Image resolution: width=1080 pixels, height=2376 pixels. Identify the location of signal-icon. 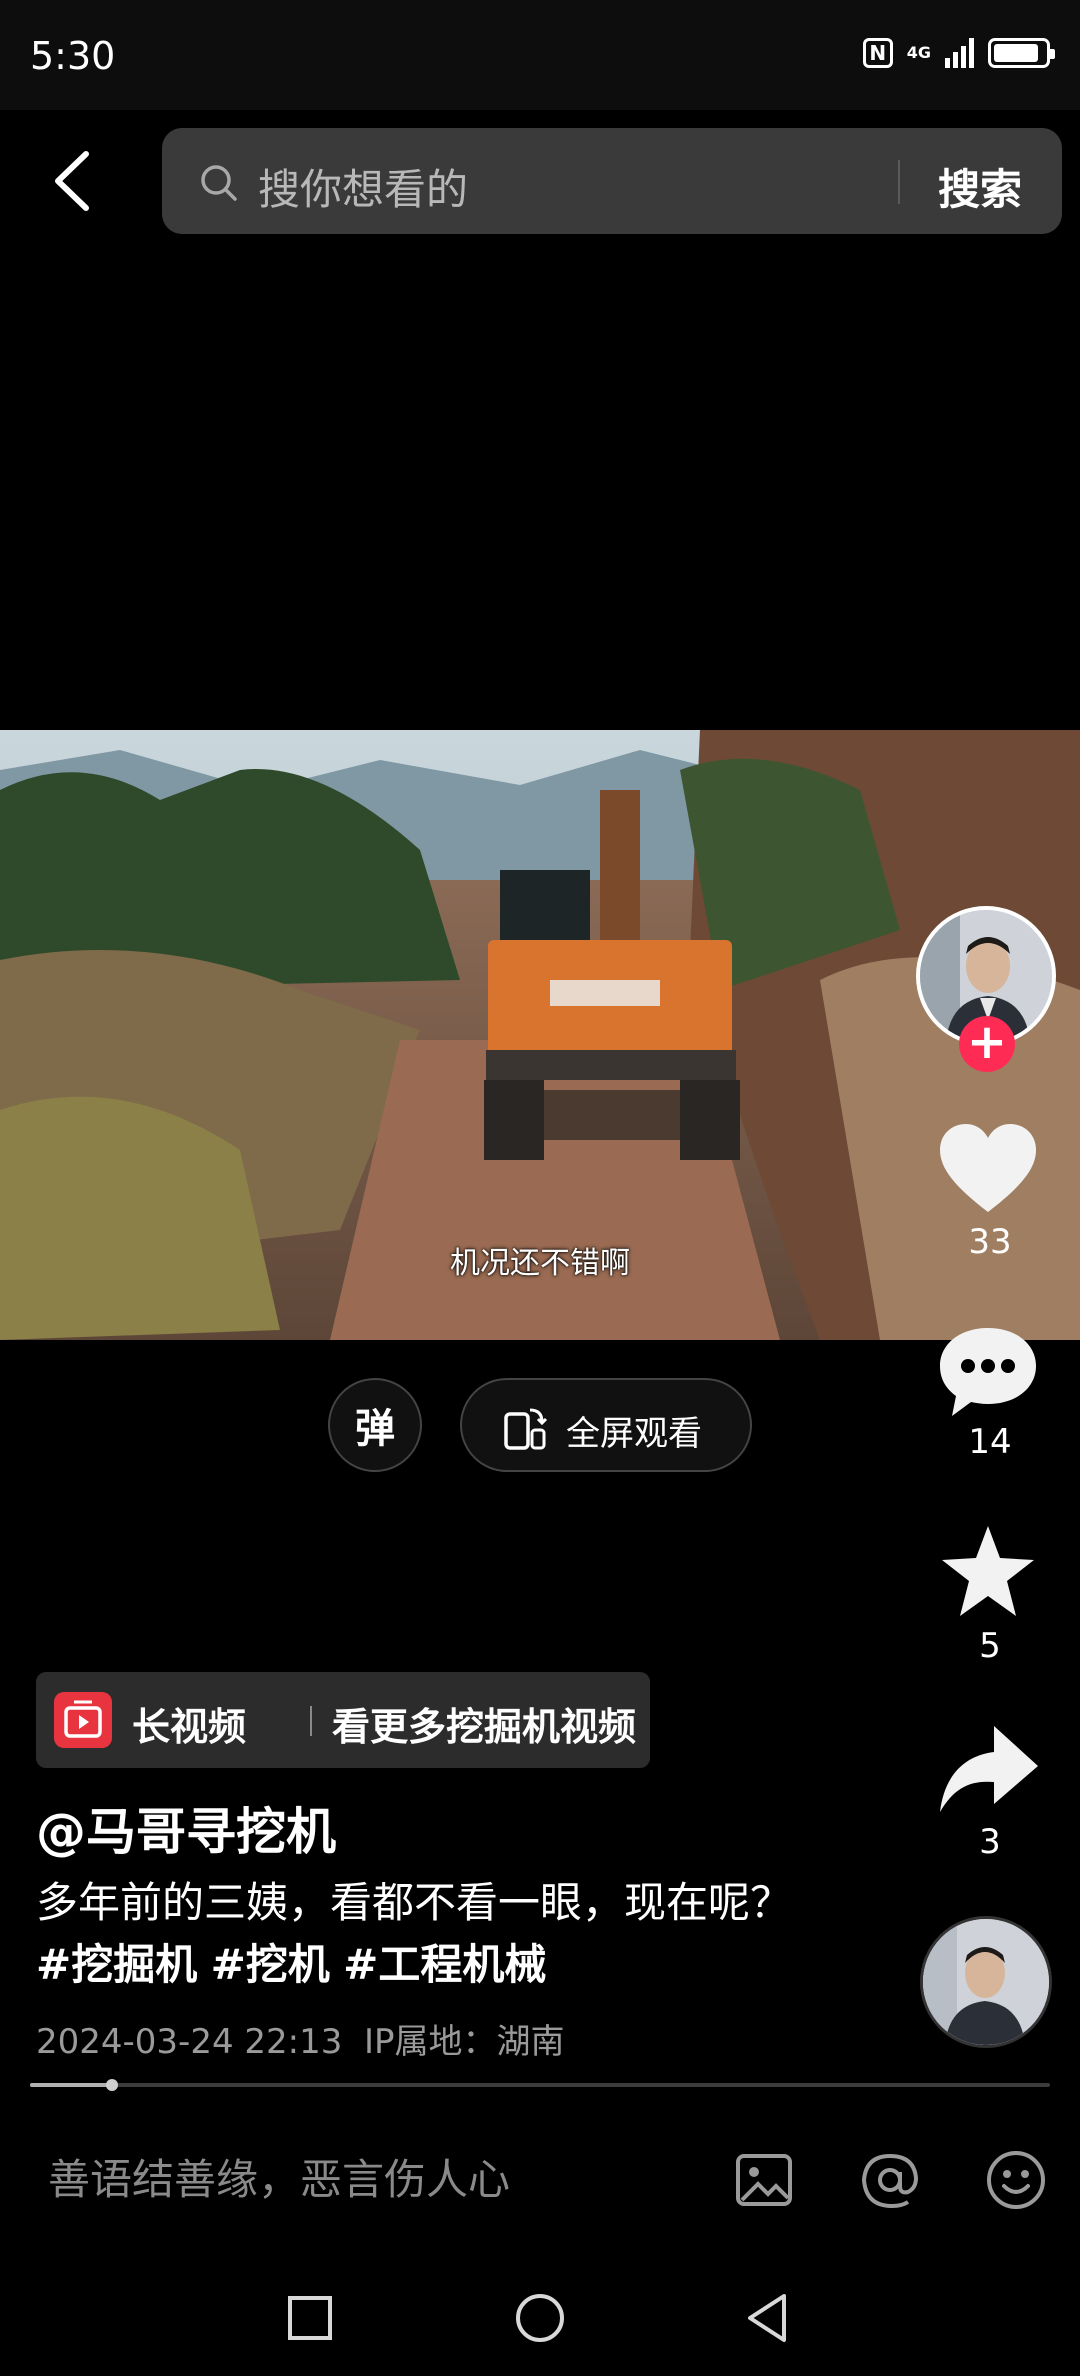
(959, 53).